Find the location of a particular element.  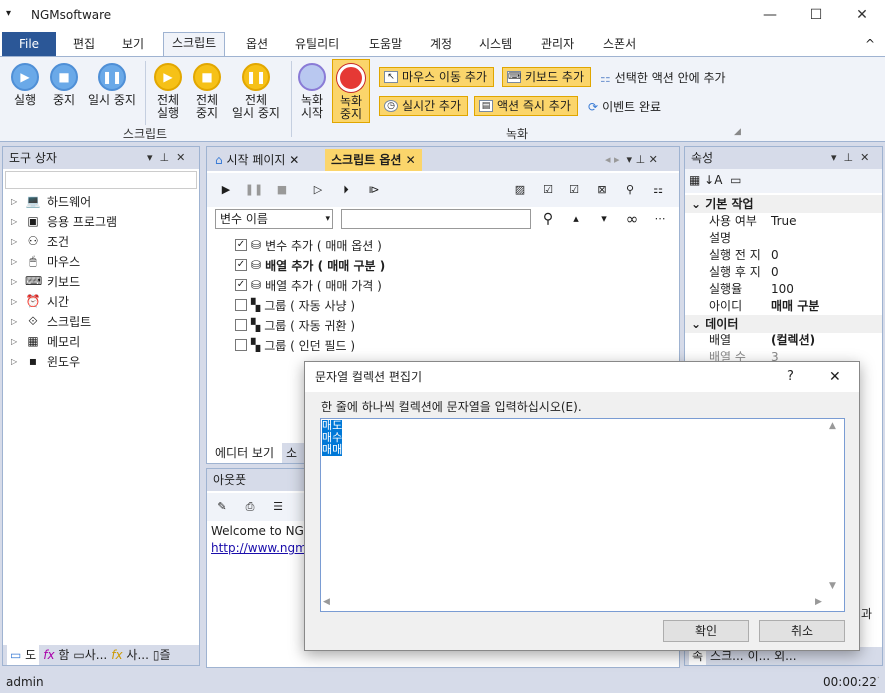

tab-favorites: ▯즐 is located at coordinates (162, 655).